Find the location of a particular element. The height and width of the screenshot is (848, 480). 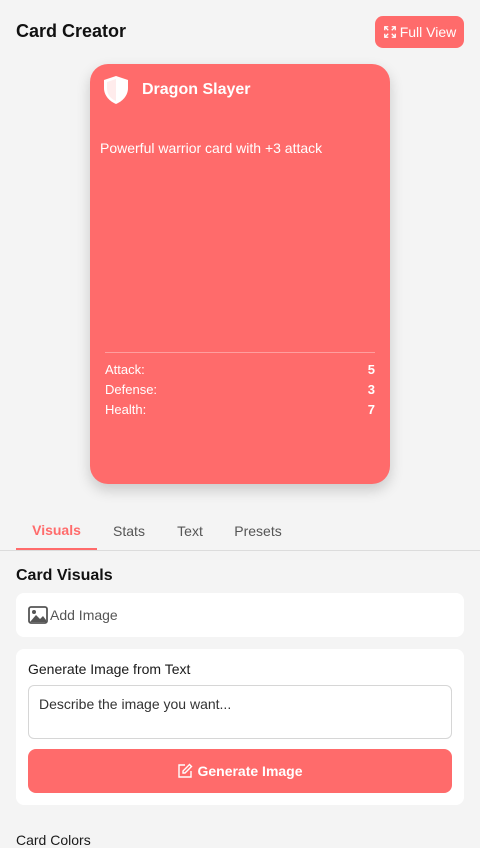

image-prompt-input is located at coordinates (240, 712).